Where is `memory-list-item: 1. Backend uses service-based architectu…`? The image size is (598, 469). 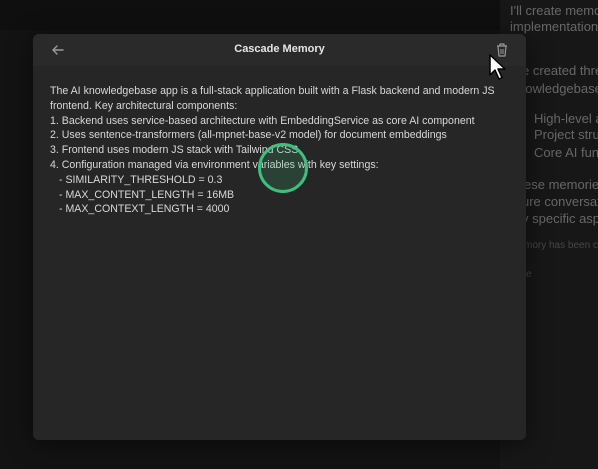
memory-list-item: 1. Backend uses service-based architectu… is located at coordinates (262, 120).